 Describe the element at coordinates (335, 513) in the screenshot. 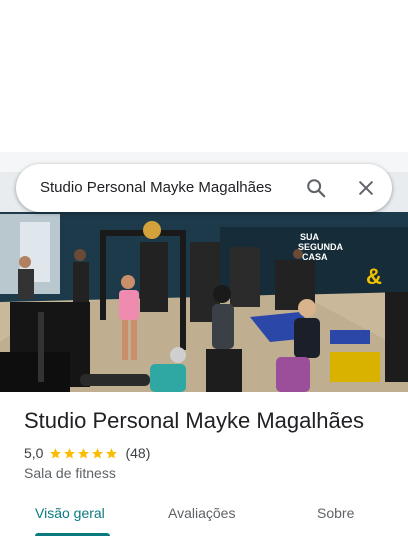

I see `tab-about: Sobre` at that location.